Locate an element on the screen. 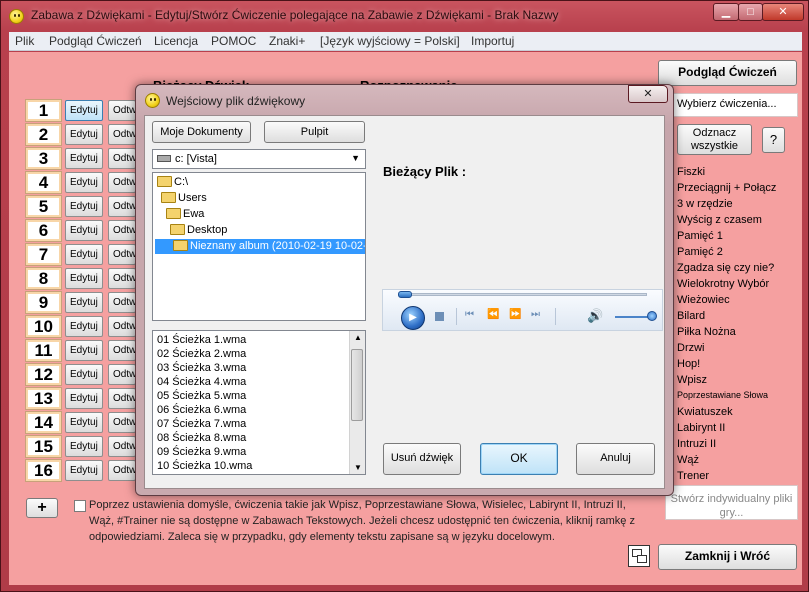 This screenshot has width=809, height=592. my-documents-button: Moje Dokumenty is located at coordinates (201, 132).